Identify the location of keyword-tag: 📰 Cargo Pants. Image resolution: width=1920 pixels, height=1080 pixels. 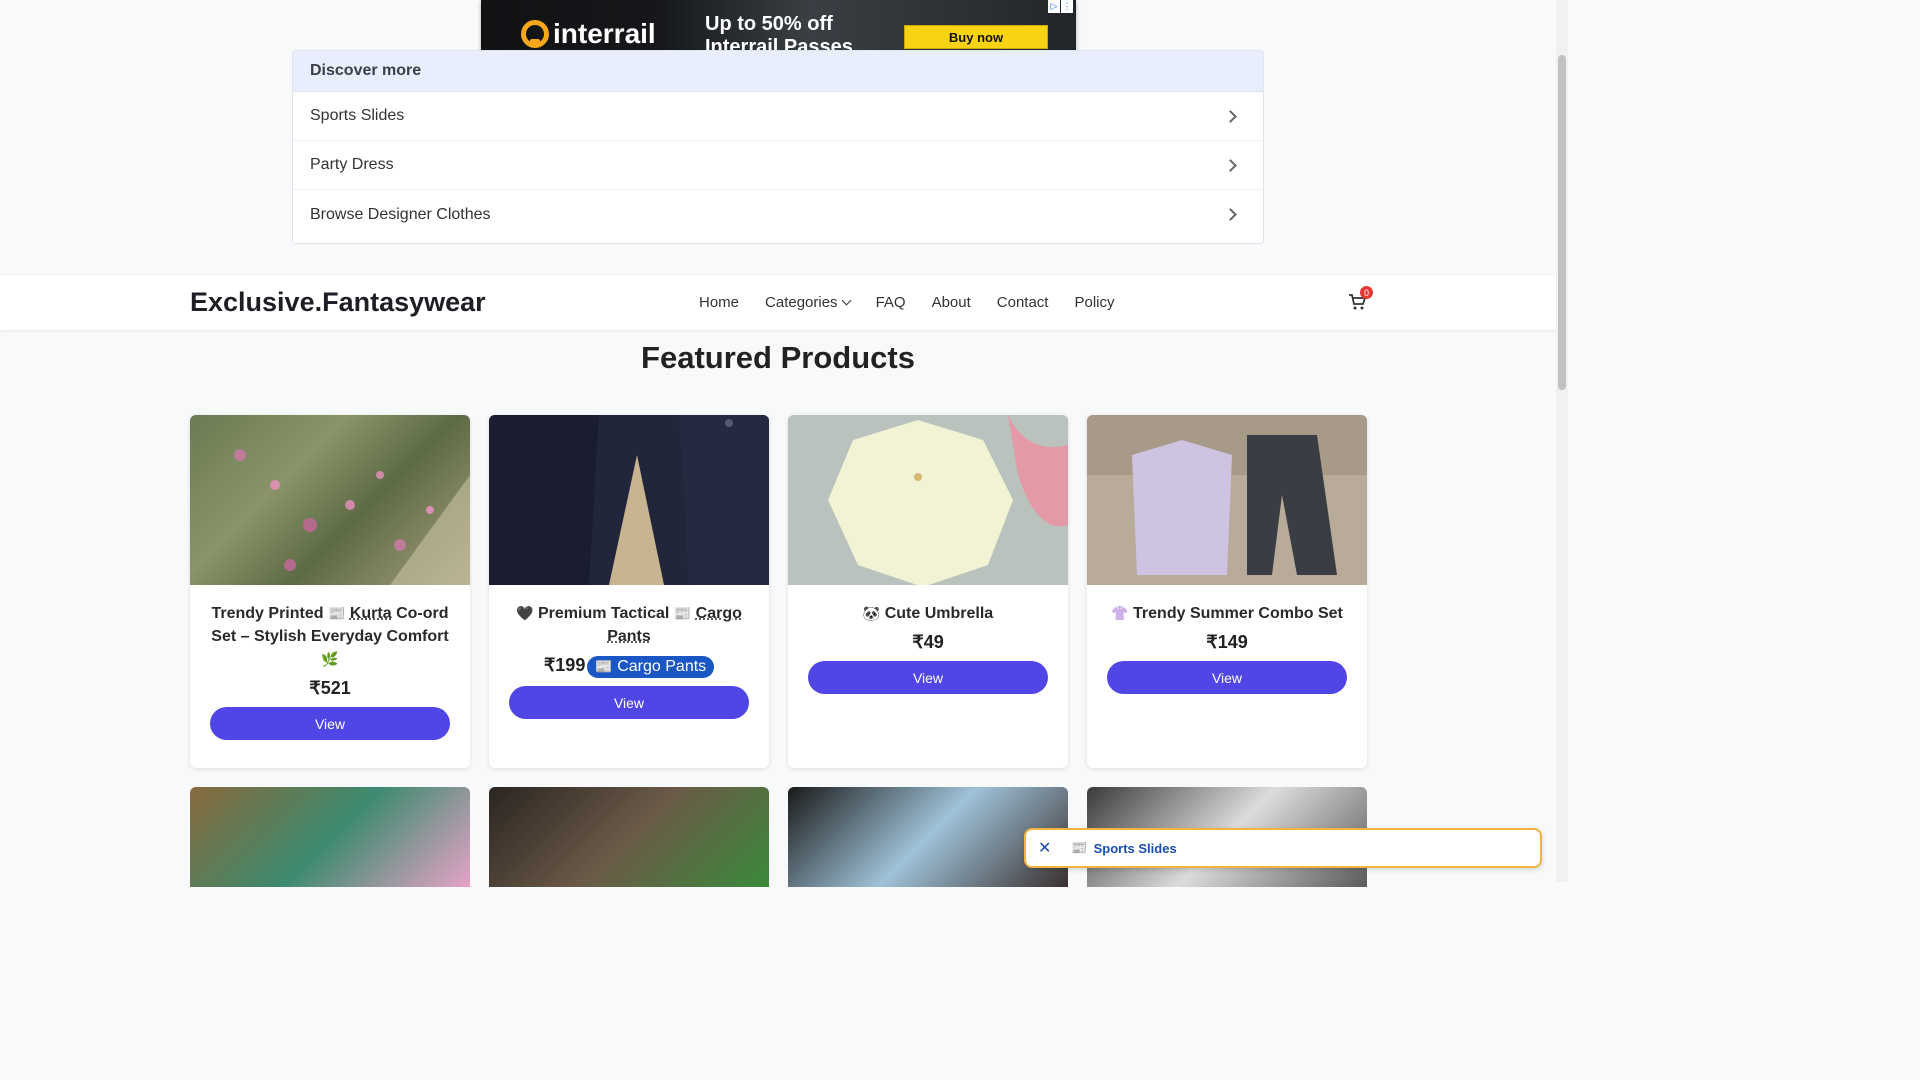
(651, 667).